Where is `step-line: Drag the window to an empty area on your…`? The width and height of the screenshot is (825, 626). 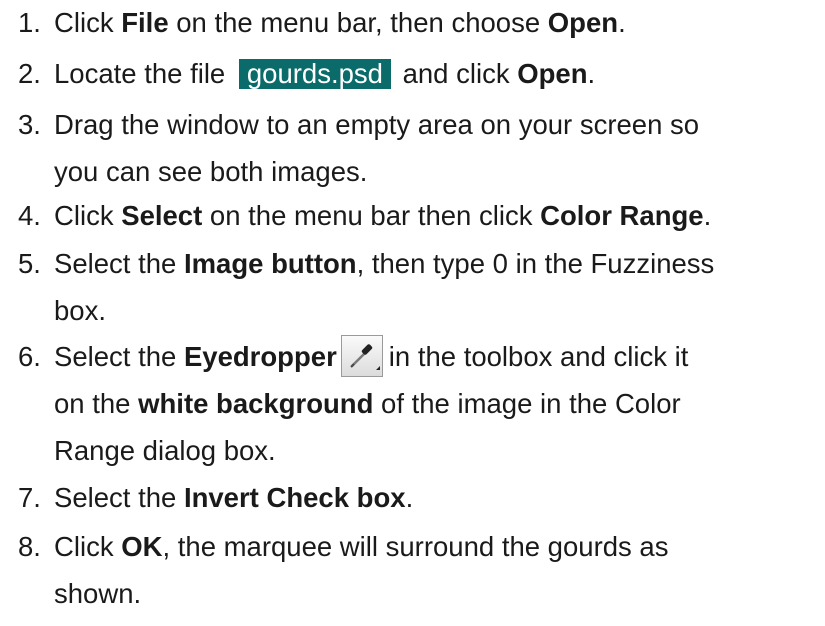
step-line: Drag the window to an empty area on your… is located at coordinates (377, 124).